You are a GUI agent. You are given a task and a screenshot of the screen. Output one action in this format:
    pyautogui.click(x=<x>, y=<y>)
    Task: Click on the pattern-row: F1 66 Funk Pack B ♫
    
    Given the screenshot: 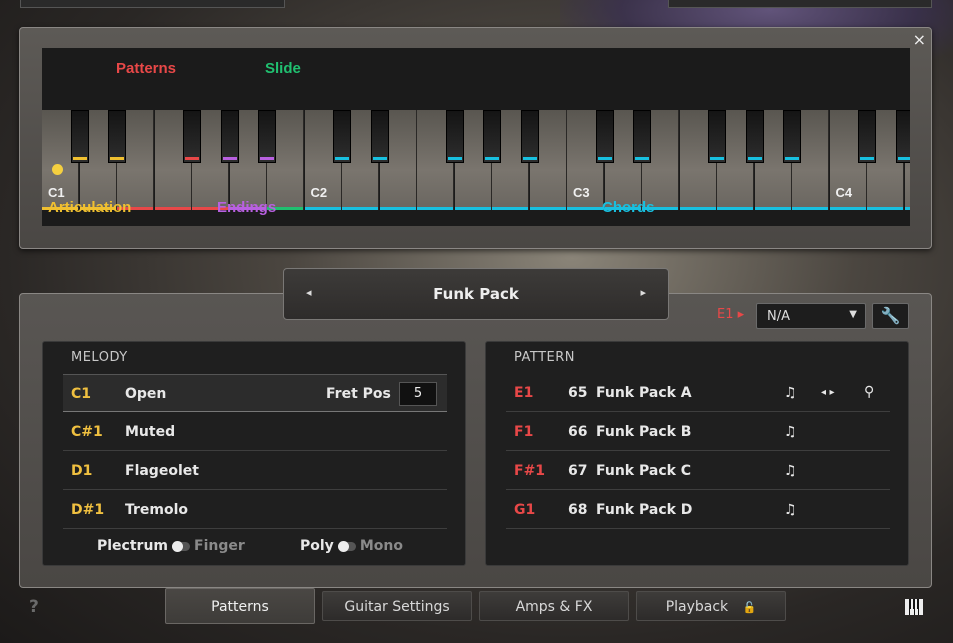 What is the action you would take?
    pyautogui.click(x=698, y=432)
    